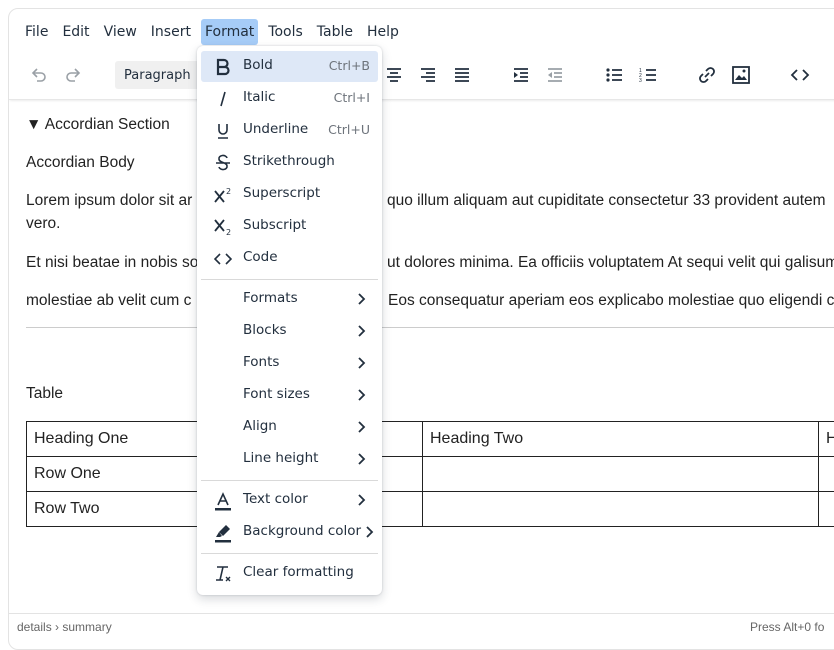 This screenshot has height=650, width=834. I want to click on indent-icon, so click(521, 75).